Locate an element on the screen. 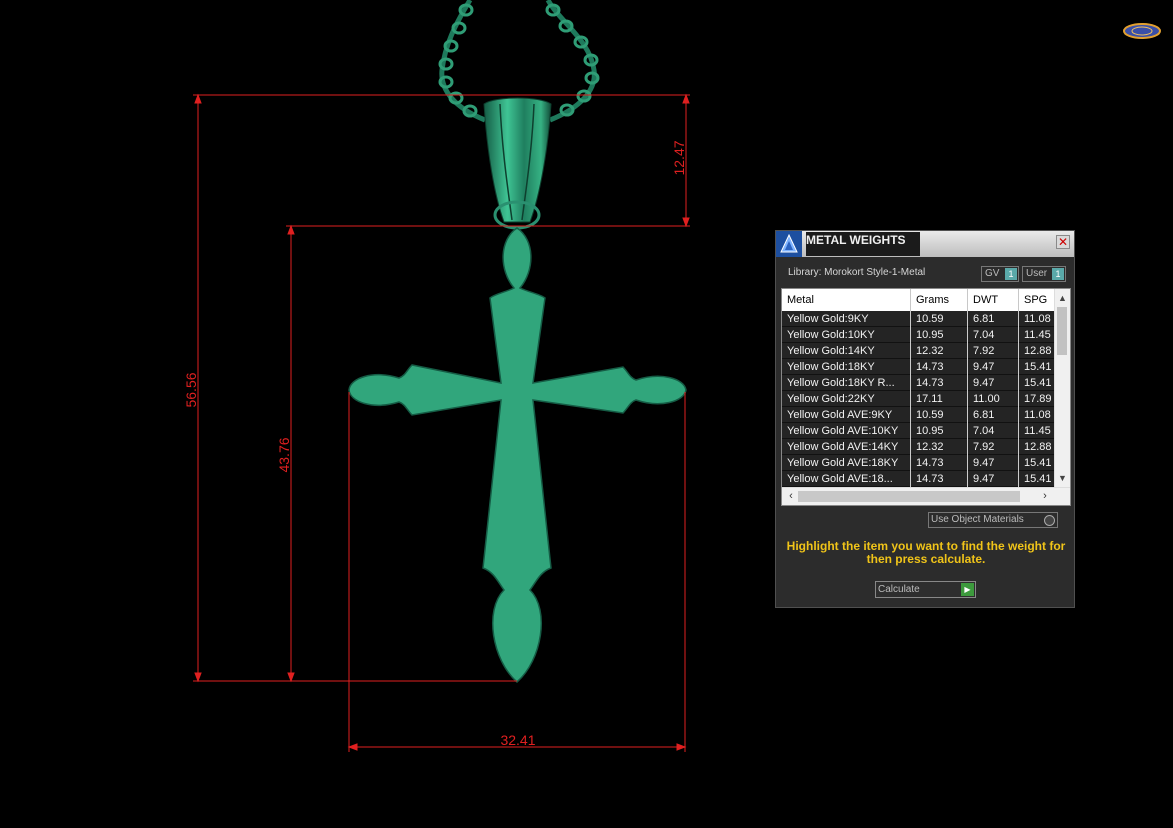 This screenshot has width=1173, height=828. metal-cell: Yellow Gold:9KY is located at coordinates (846, 319).